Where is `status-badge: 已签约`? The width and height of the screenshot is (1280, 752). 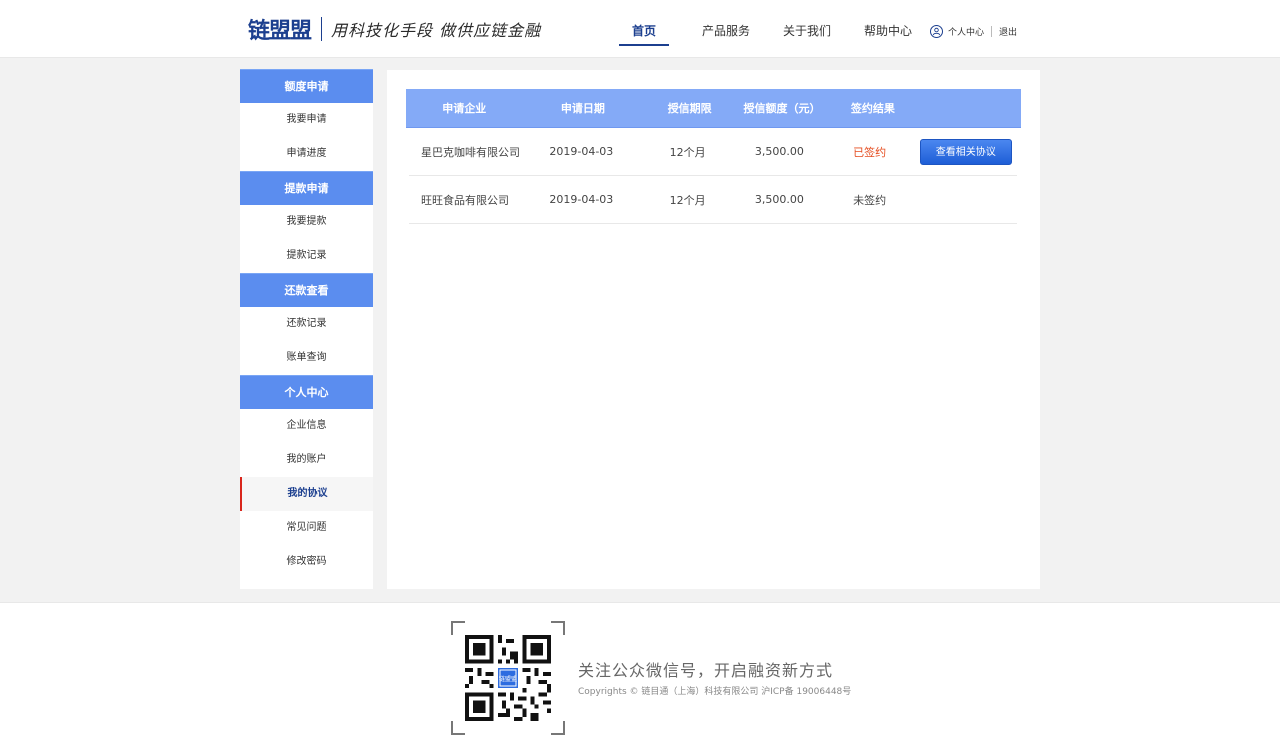 status-badge: 已签约 is located at coordinates (870, 152).